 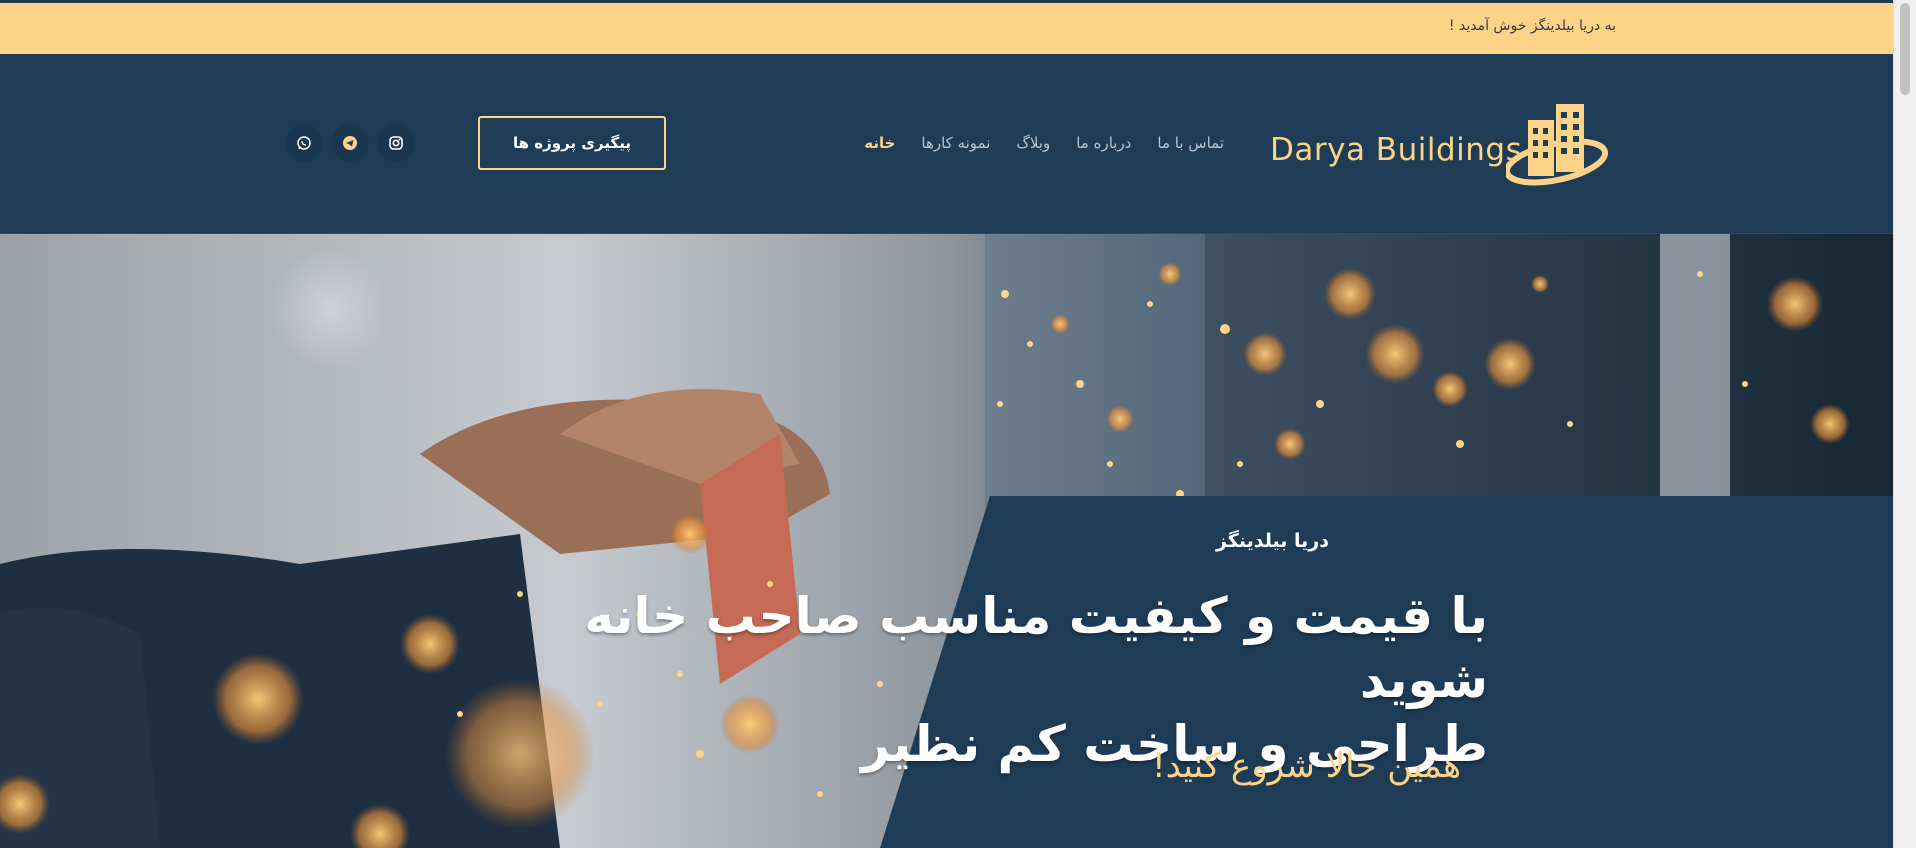 I want to click on page-scrollbar, so click(x=1904, y=424).